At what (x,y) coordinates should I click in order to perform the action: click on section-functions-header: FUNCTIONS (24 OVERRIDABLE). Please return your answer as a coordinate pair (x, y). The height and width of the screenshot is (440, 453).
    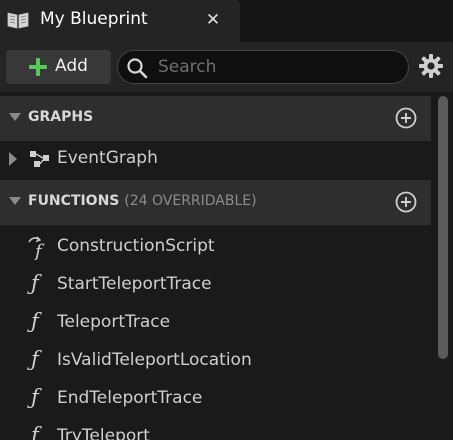
    Looking at the image, I should click on (215, 202).